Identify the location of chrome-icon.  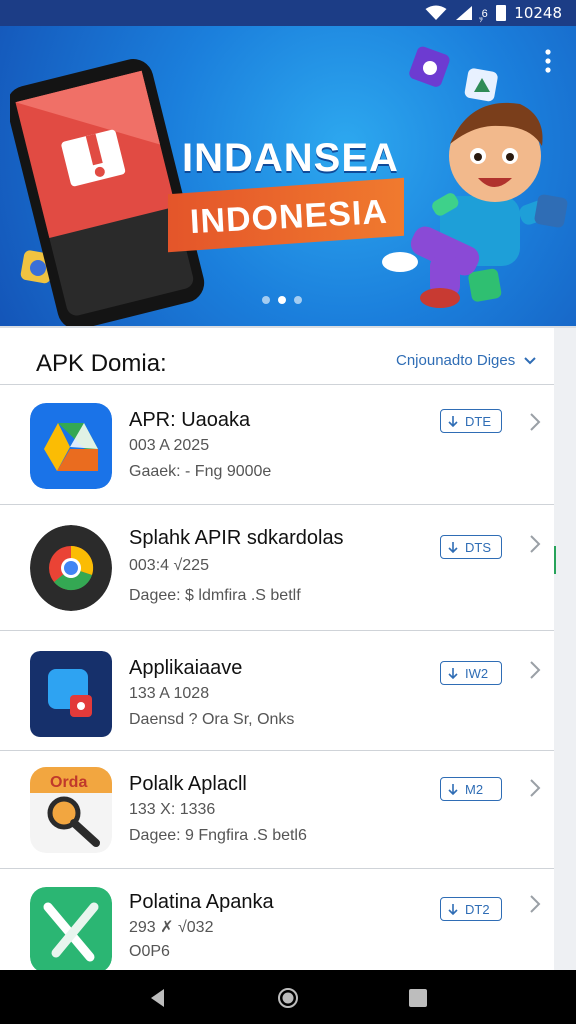
(71, 568).